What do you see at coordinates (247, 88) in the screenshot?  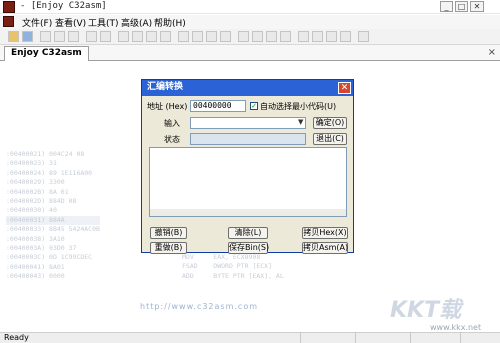 I see `dialog-title: 汇编转换` at bounding box center [247, 88].